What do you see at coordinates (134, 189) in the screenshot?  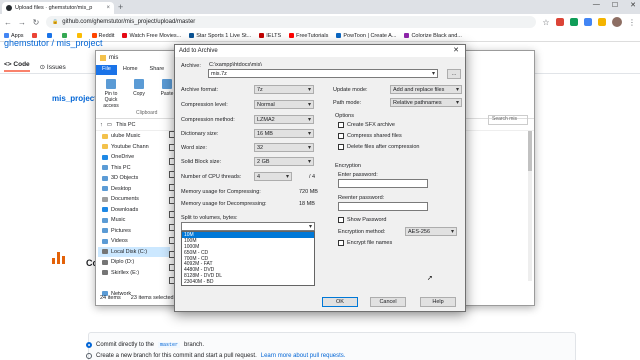 I see `nav-item: Desktop` at bounding box center [134, 189].